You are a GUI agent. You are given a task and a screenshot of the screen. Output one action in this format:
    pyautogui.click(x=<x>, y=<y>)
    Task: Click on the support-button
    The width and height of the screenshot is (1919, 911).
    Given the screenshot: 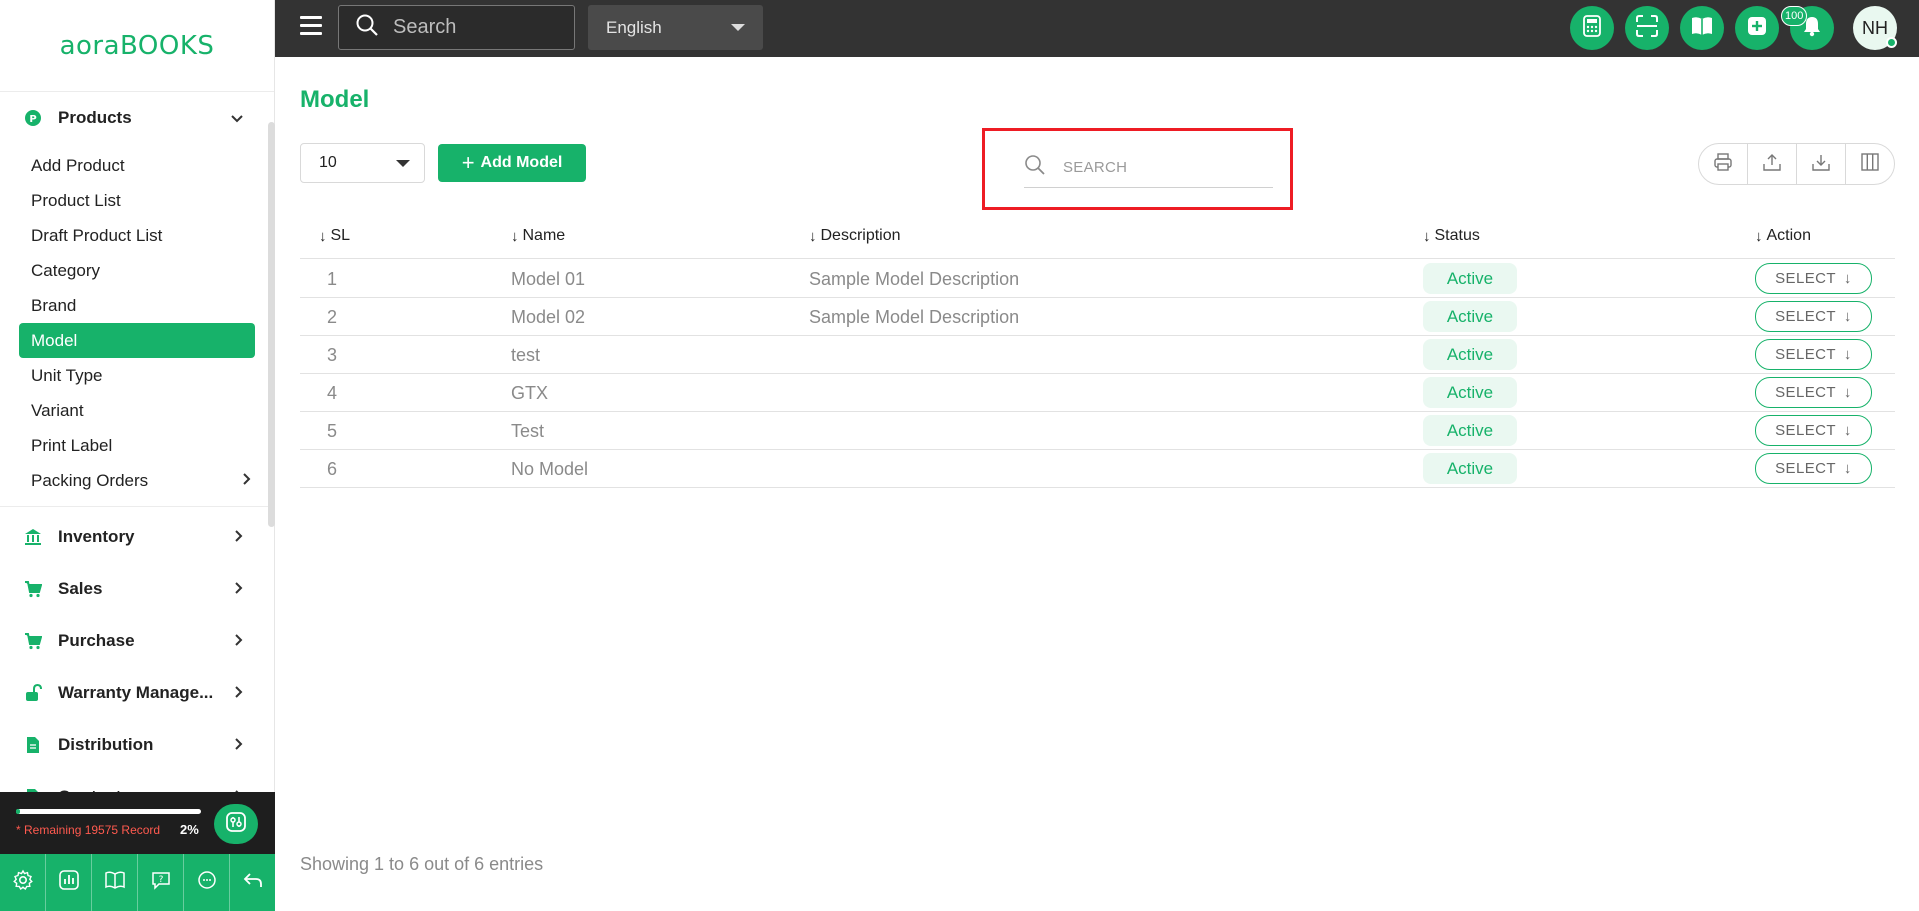 What is the action you would take?
    pyautogui.click(x=207, y=882)
    